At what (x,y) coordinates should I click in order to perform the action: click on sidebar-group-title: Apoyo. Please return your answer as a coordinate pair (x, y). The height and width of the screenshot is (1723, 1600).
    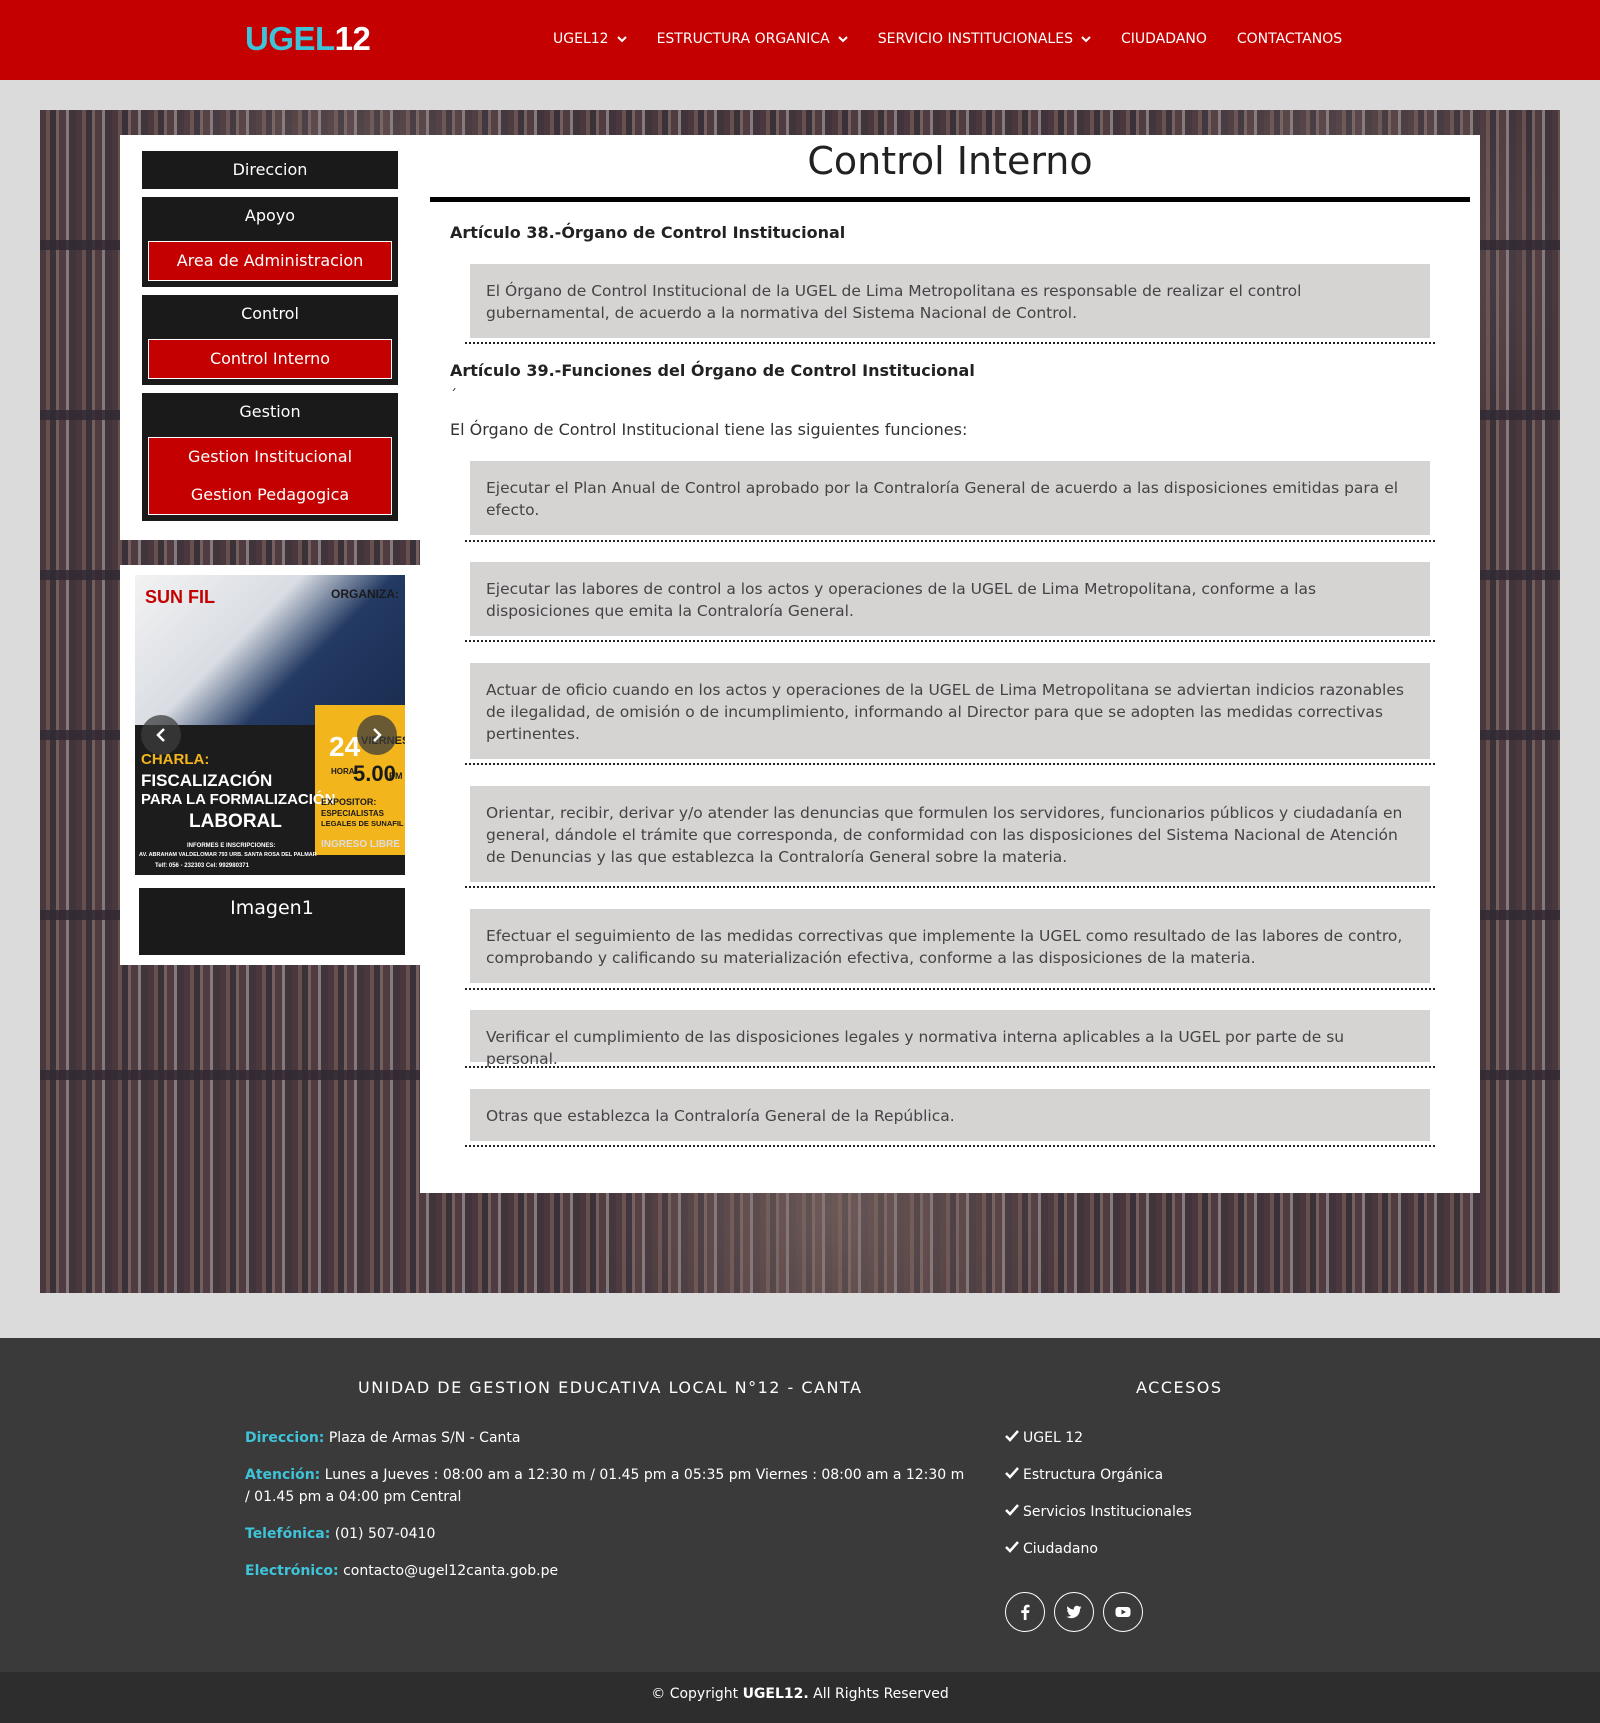
    Looking at the image, I should click on (270, 216).